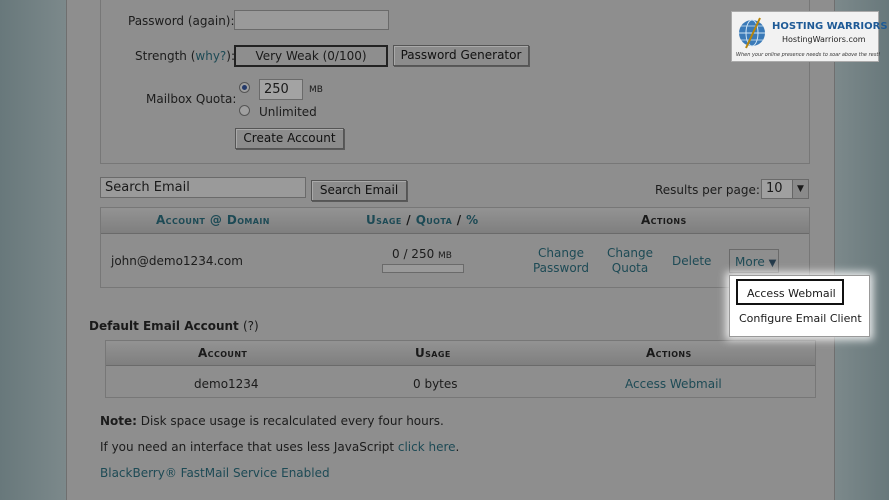 The width and height of the screenshot is (889, 500). What do you see at coordinates (669, 353) in the screenshot?
I see `default-header-actions: Actions` at bounding box center [669, 353].